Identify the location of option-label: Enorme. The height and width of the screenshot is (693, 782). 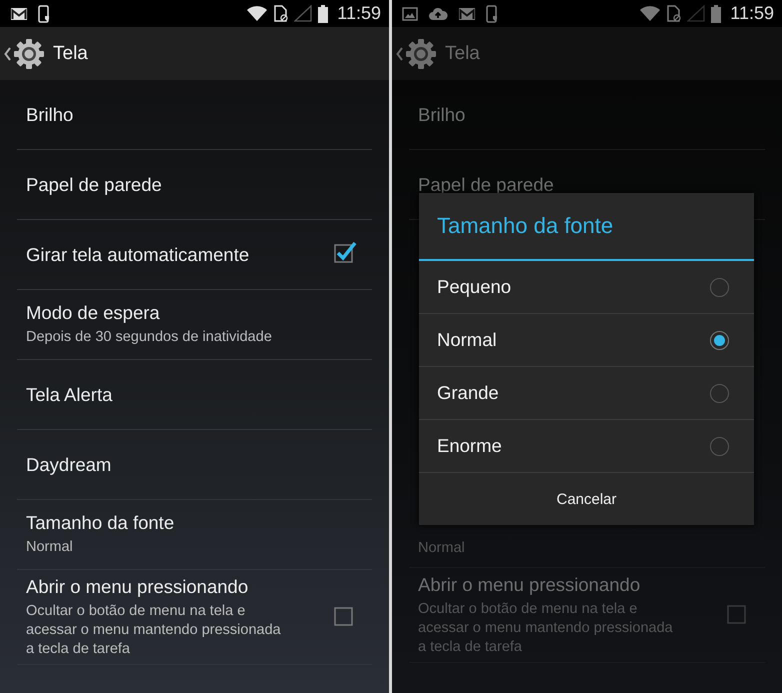
(469, 446).